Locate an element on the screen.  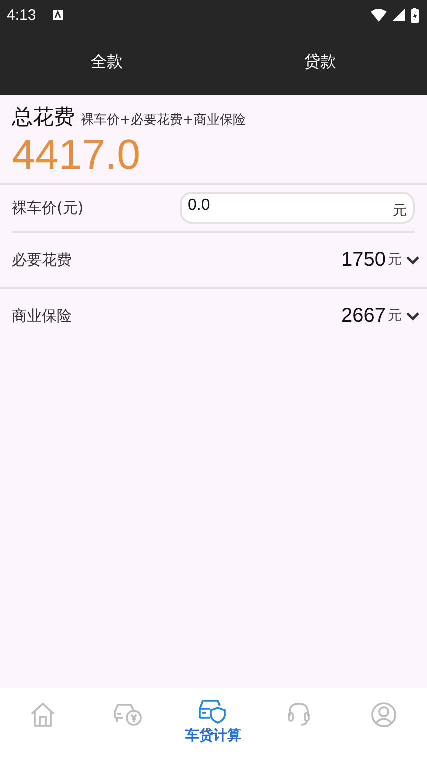
cost-label: 必要花费 is located at coordinates (42, 260).